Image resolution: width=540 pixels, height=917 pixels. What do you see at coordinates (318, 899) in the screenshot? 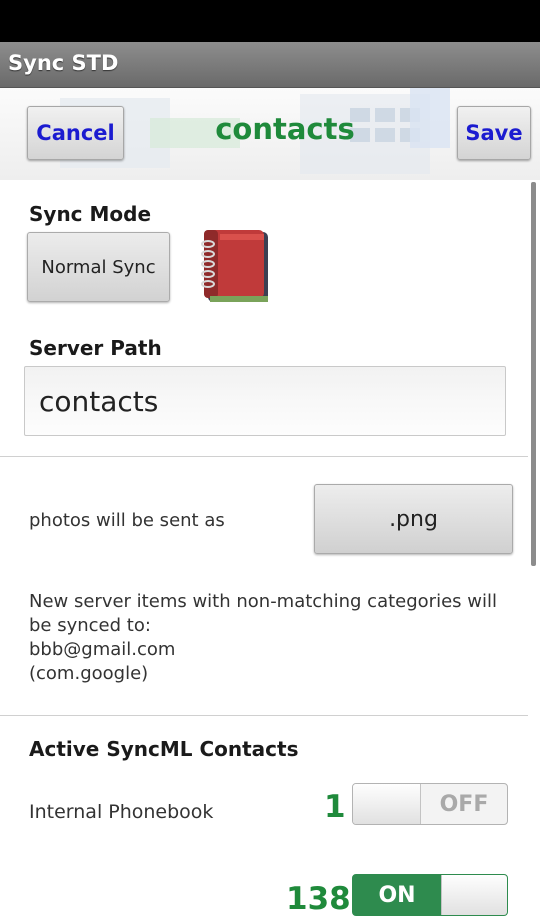
I see `contact-count: 138` at bounding box center [318, 899].